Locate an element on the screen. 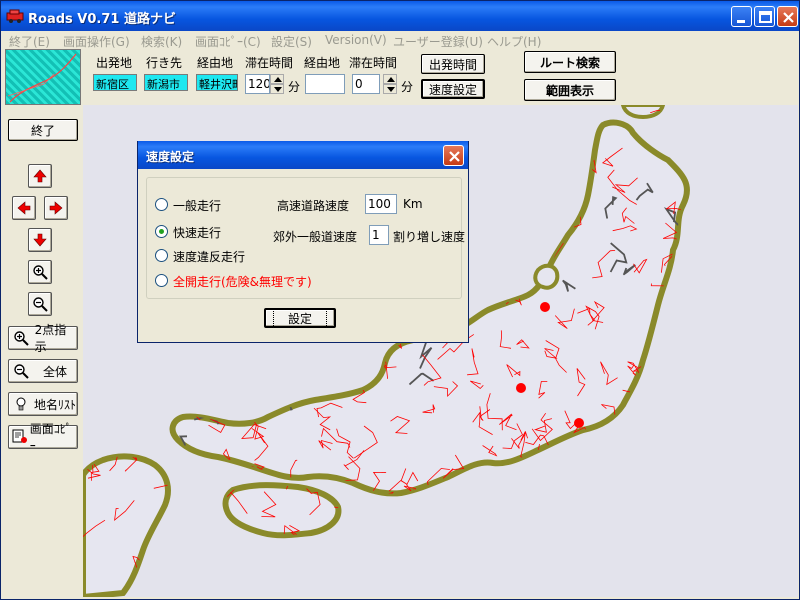 This screenshot has height=600, width=800. maximize-button is located at coordinates (764, 16).